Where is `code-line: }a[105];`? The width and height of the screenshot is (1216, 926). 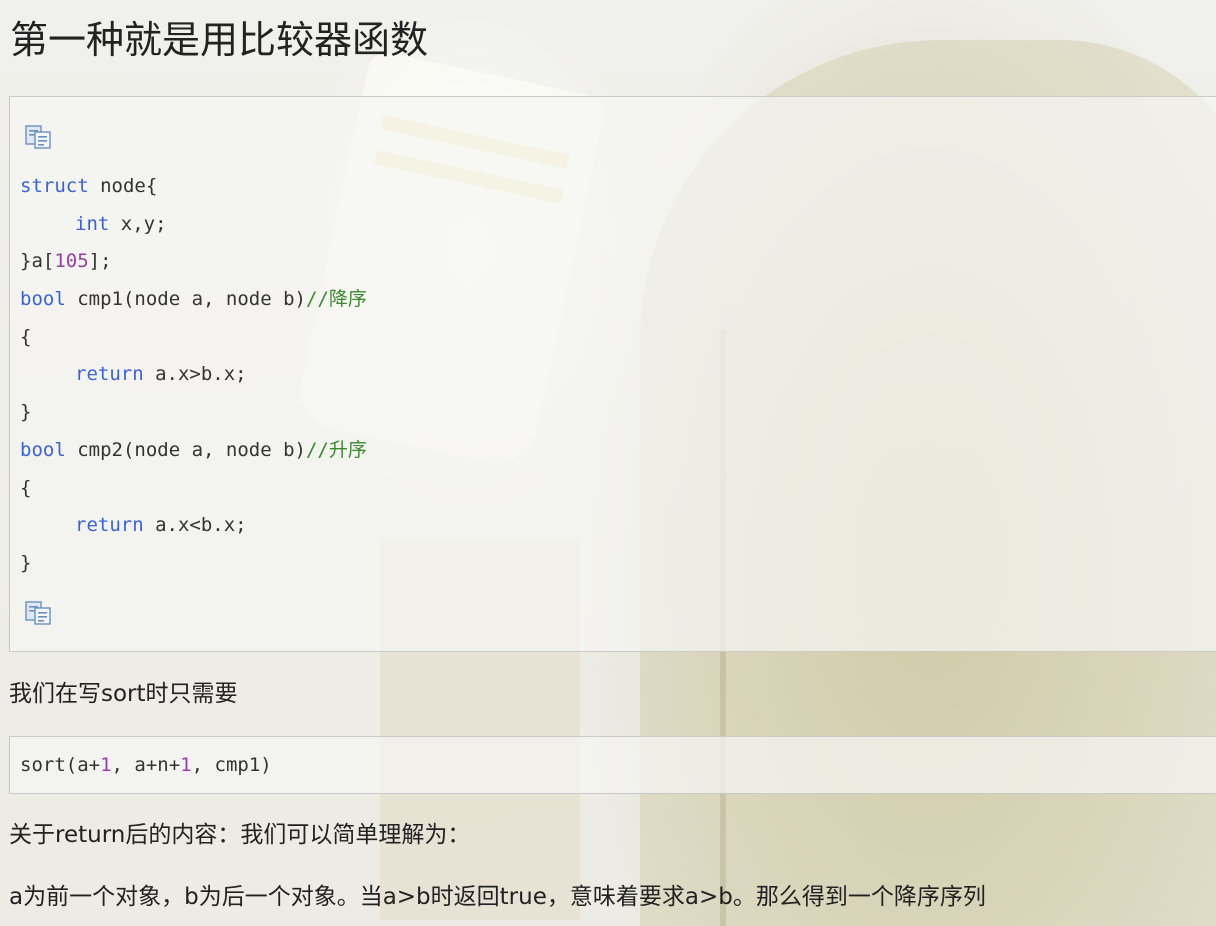 code-line: }a[105]; is located at coordinates (193, 262).